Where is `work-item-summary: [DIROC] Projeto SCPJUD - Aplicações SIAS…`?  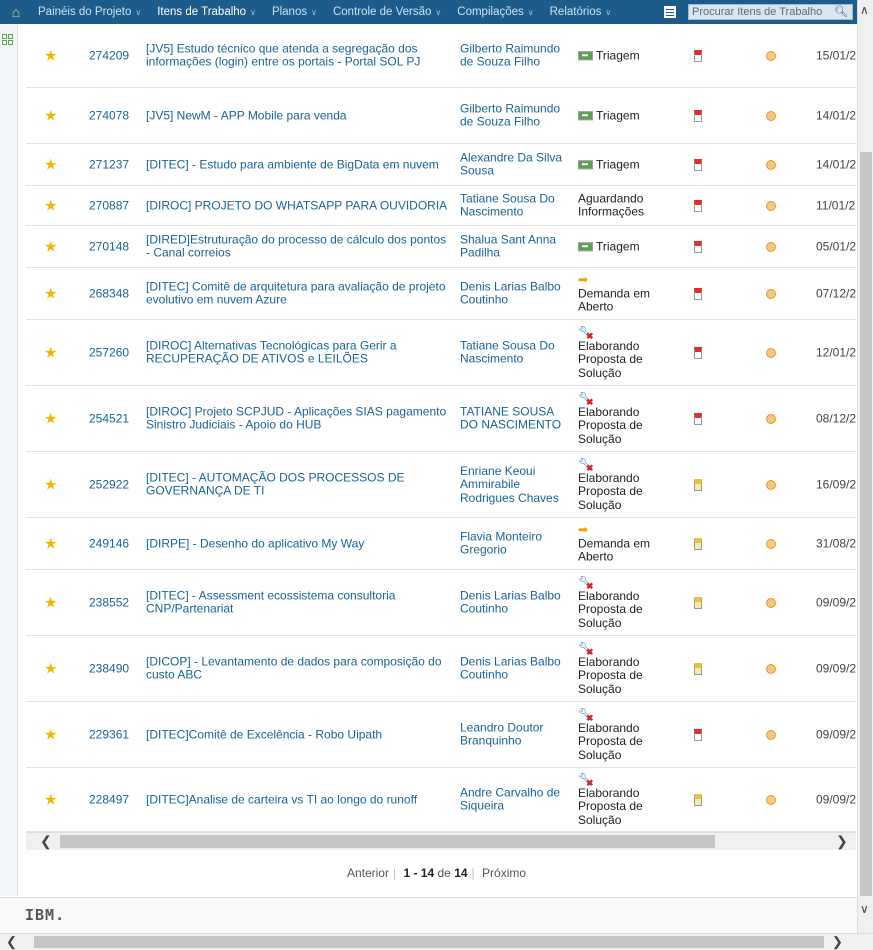 work-item-summary: [DIROC] Projeto SCPJUD - Aplicações SIAS… is located at coordinates (298, 418).